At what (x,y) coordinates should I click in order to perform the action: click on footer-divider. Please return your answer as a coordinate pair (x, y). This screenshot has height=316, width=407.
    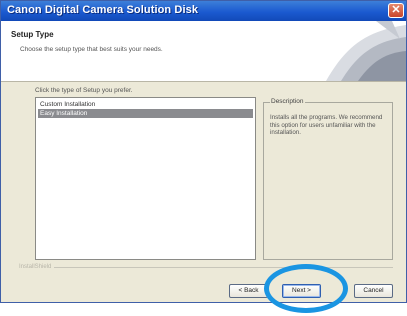
    Looking at the image, I should click on (220, 267).